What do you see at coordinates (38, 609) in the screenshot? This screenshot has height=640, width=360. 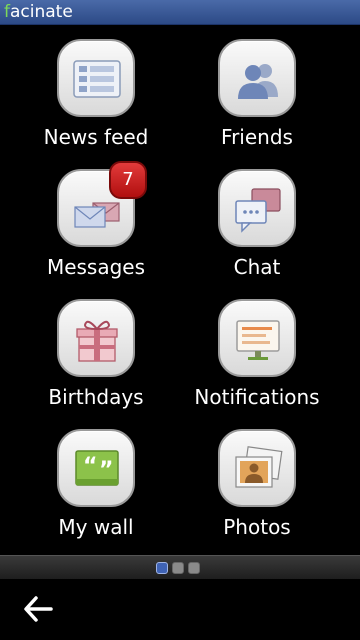 I see `back-arrow-icon` at bounding box center [38, 609].